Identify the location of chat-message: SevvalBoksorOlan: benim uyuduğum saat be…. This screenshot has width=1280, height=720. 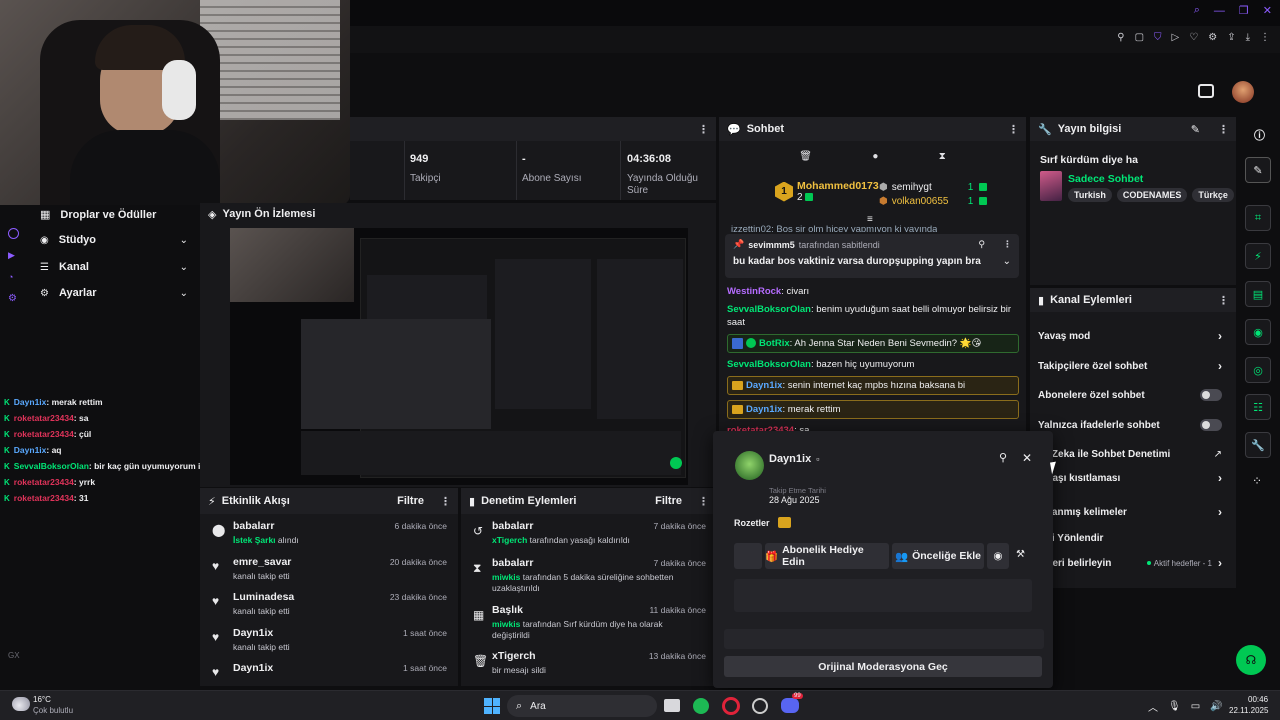
(873, 316).